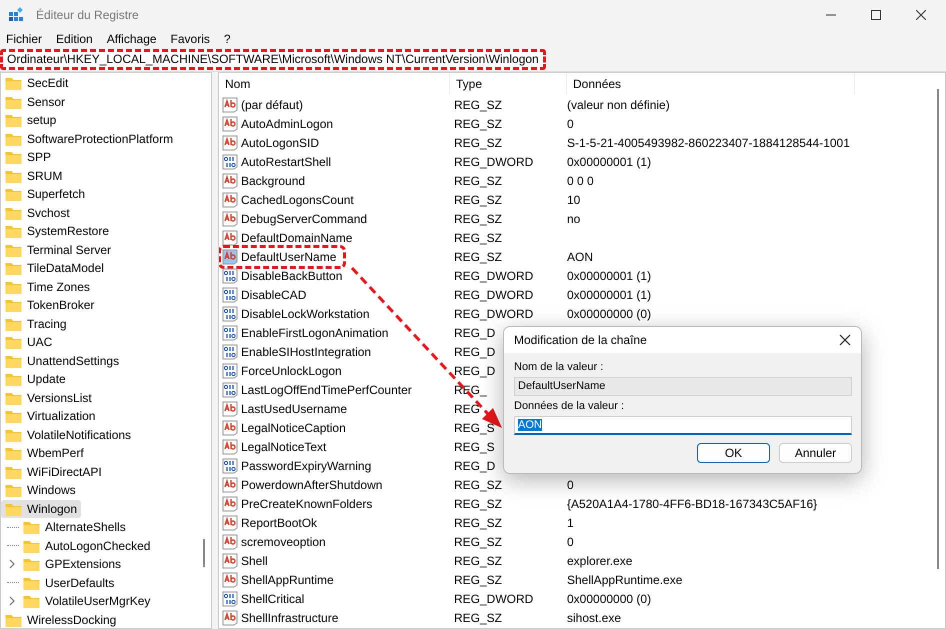 The image size is (946, 629). What do you see at coordinates (89, 139) in the screenshot?
I see `tree-item: SoftwareProtectionPlatform` at bounding box center [89, 139].